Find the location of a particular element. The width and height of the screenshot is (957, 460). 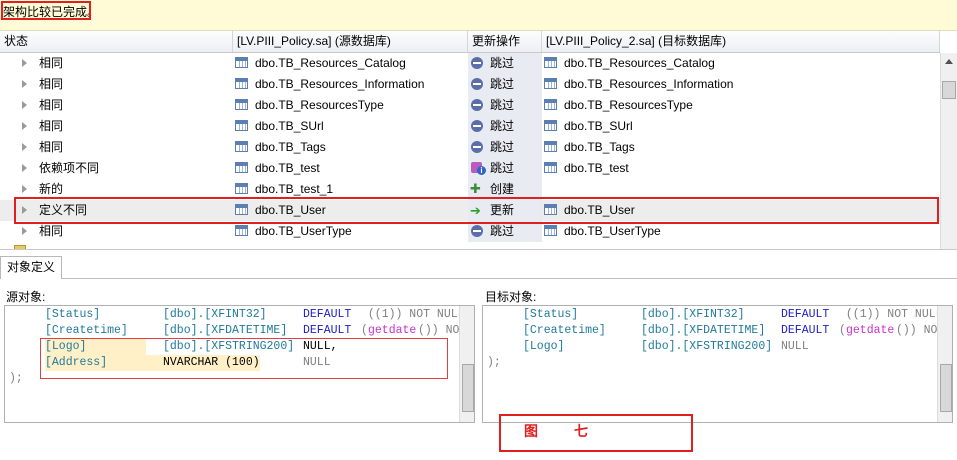

code-column-name: [Createtime] is located at coordinates (564, 330).